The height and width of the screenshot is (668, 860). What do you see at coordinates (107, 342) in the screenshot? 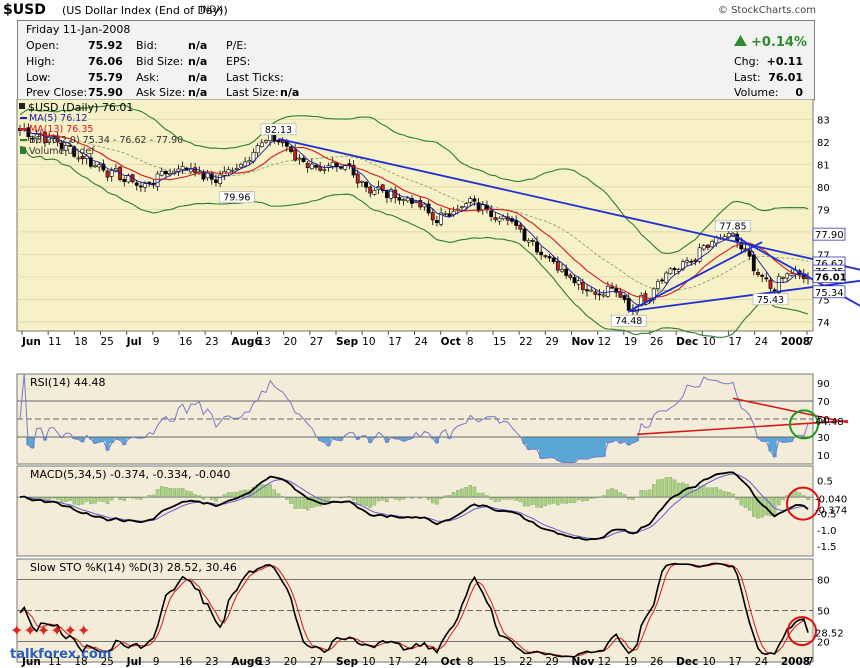
I see `x-tick-label: 25` at bounding box center [107, 342].